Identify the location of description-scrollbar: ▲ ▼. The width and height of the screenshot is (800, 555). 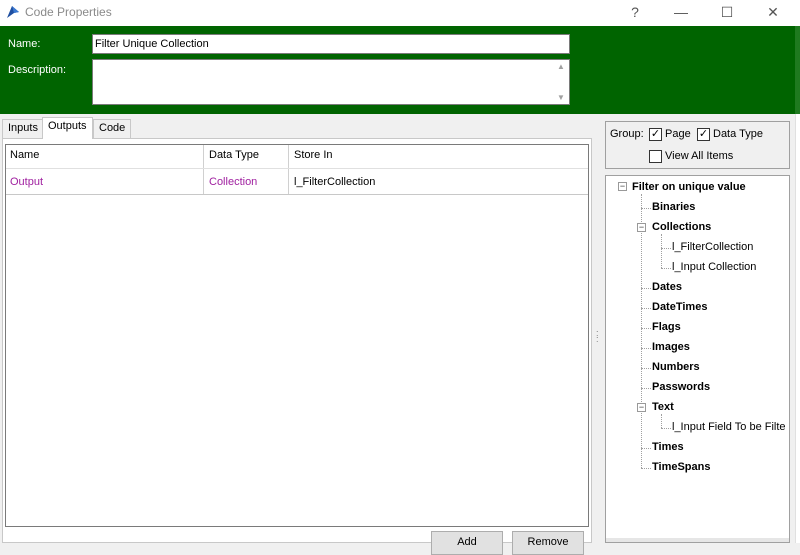
(561, 82).